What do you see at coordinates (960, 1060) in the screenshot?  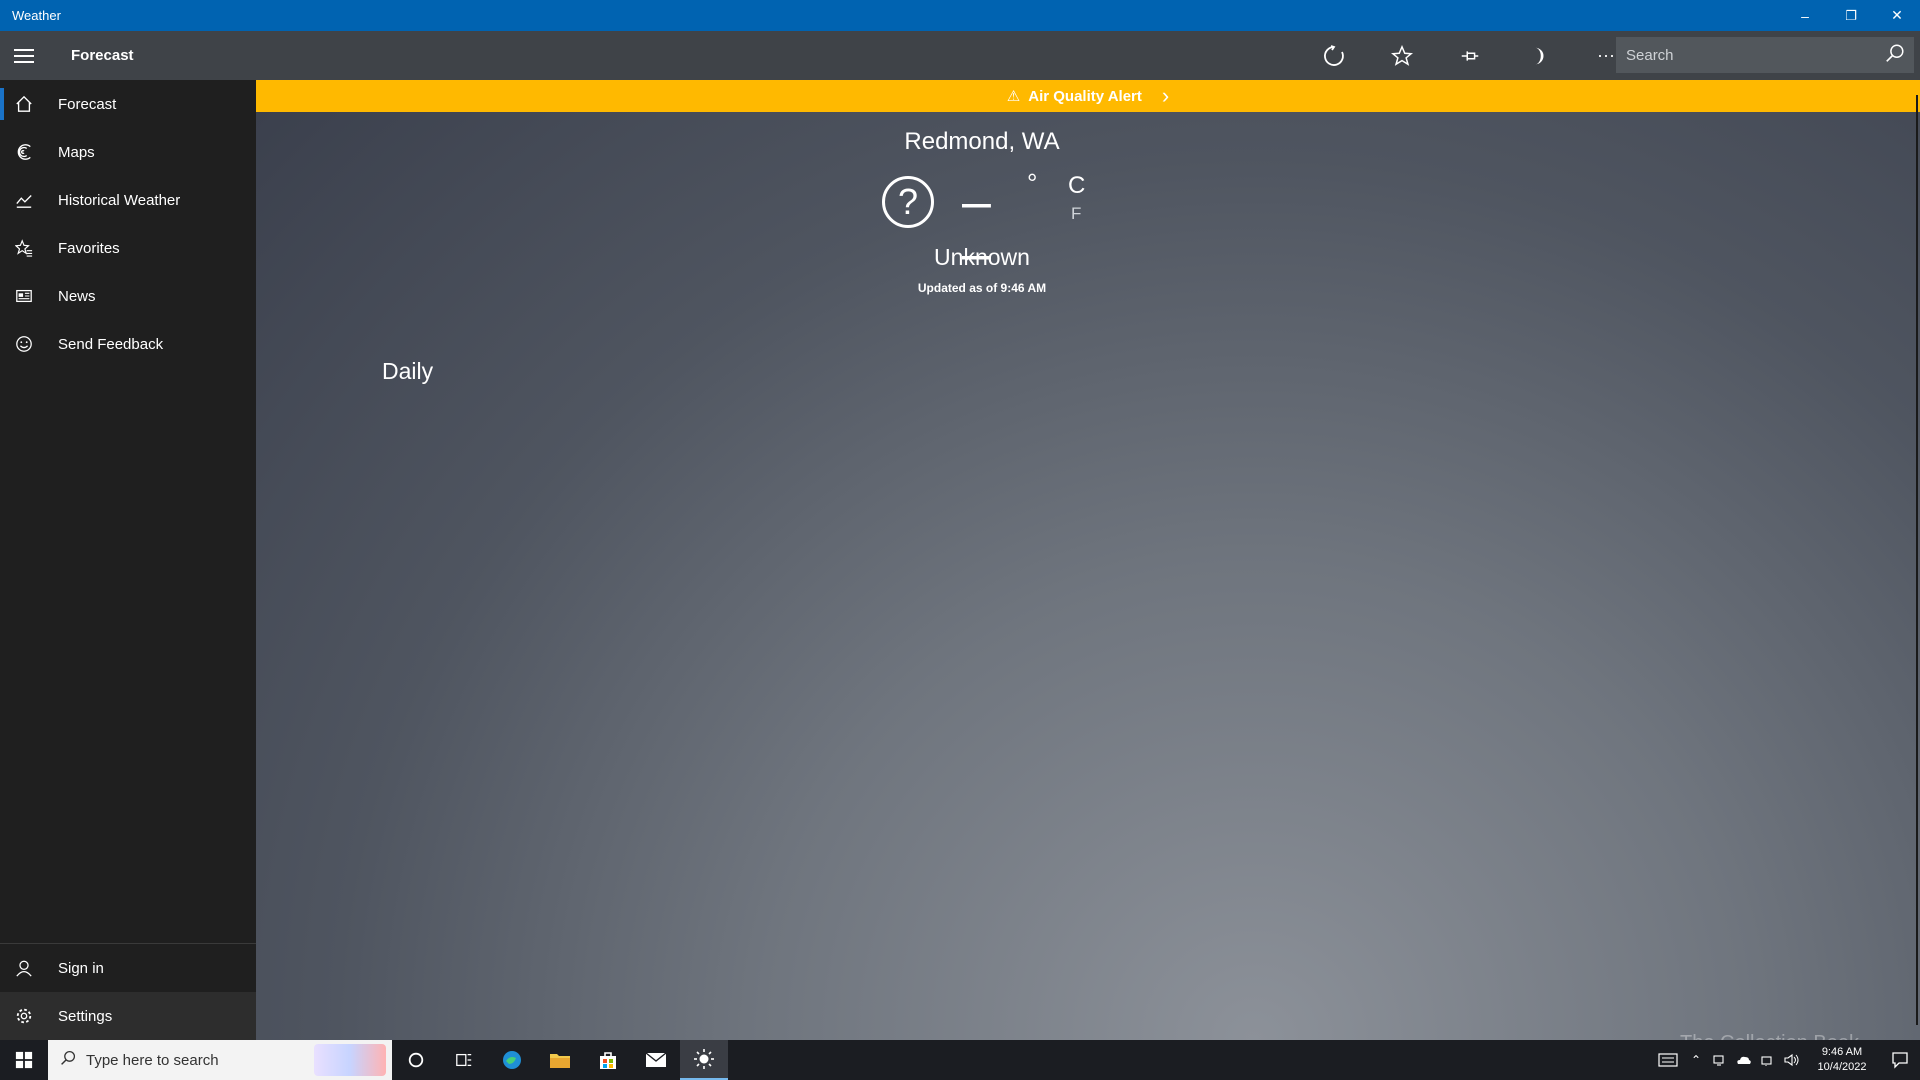 I see `taskbar: Type here to search ⌃ 9:46 AM 10/4/2022` at bounding box center [960, 1060].